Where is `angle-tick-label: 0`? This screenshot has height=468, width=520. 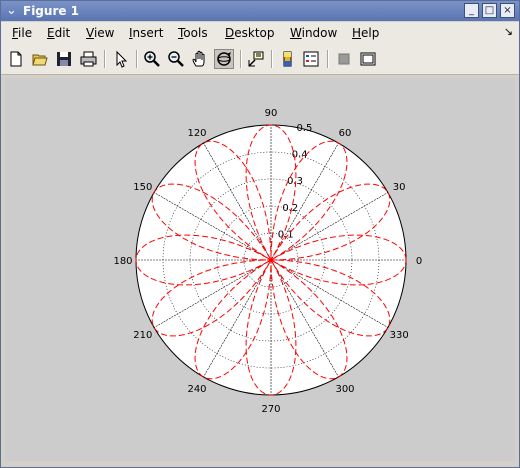 angle-tick-label: 0 is located at coordinates (419, 261).